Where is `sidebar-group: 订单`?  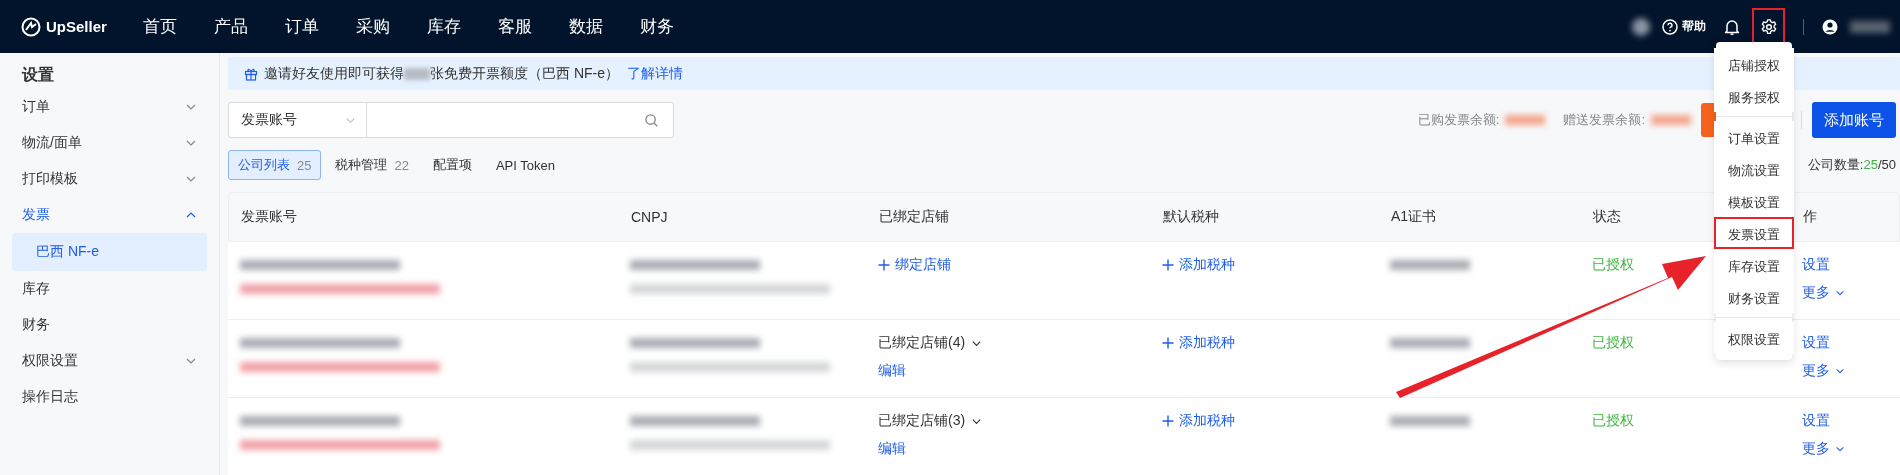
sidebar-group: 订单 is located at coordinates (109, 107).